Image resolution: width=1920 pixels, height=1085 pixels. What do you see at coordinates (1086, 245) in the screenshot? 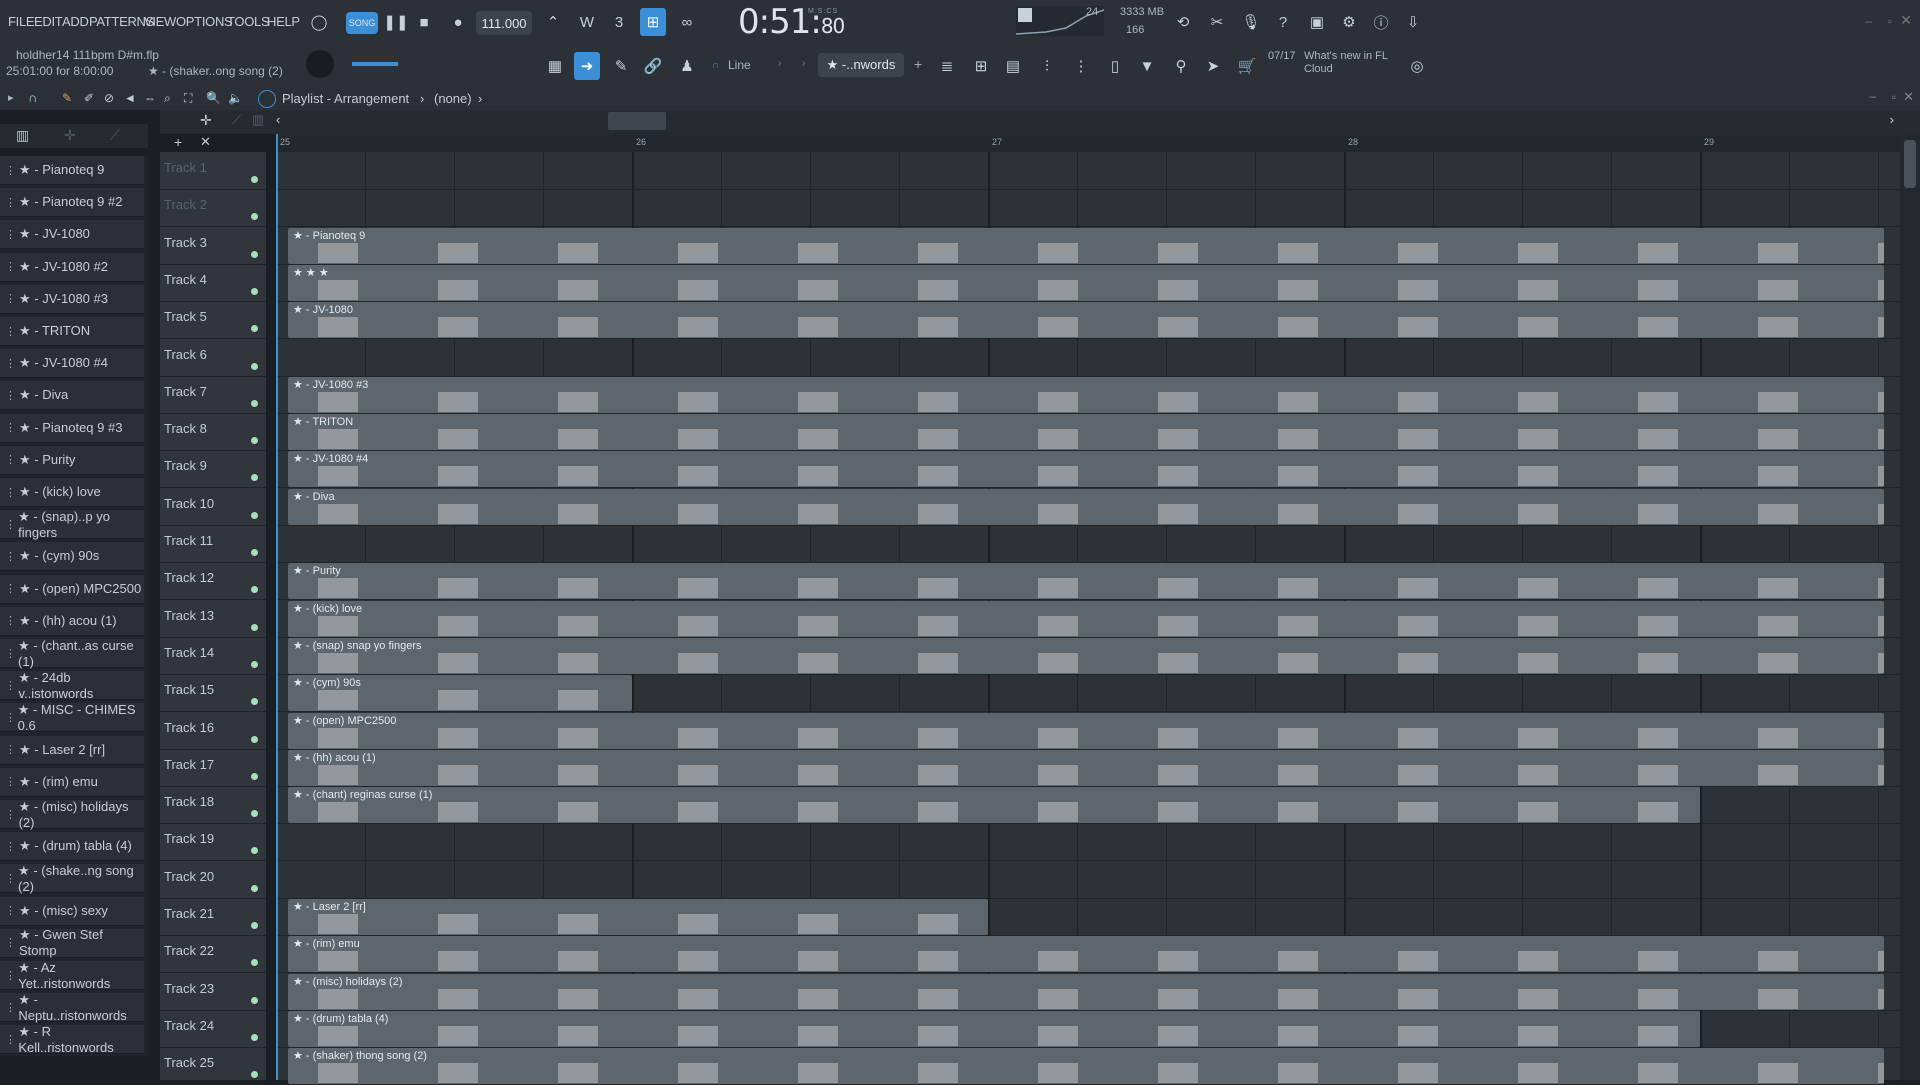
I see `pattern-clip: ★ - Pianoteq 9` at bounding box center [1086, 245].